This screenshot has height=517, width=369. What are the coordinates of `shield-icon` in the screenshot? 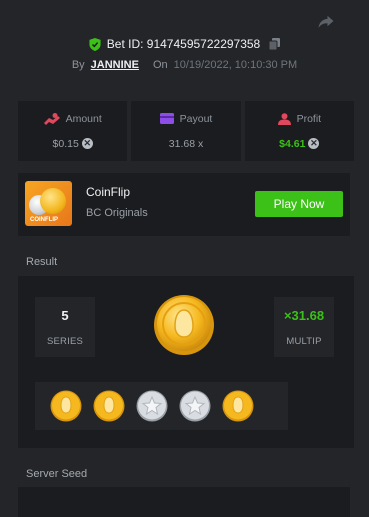 It's located at (95, 44).